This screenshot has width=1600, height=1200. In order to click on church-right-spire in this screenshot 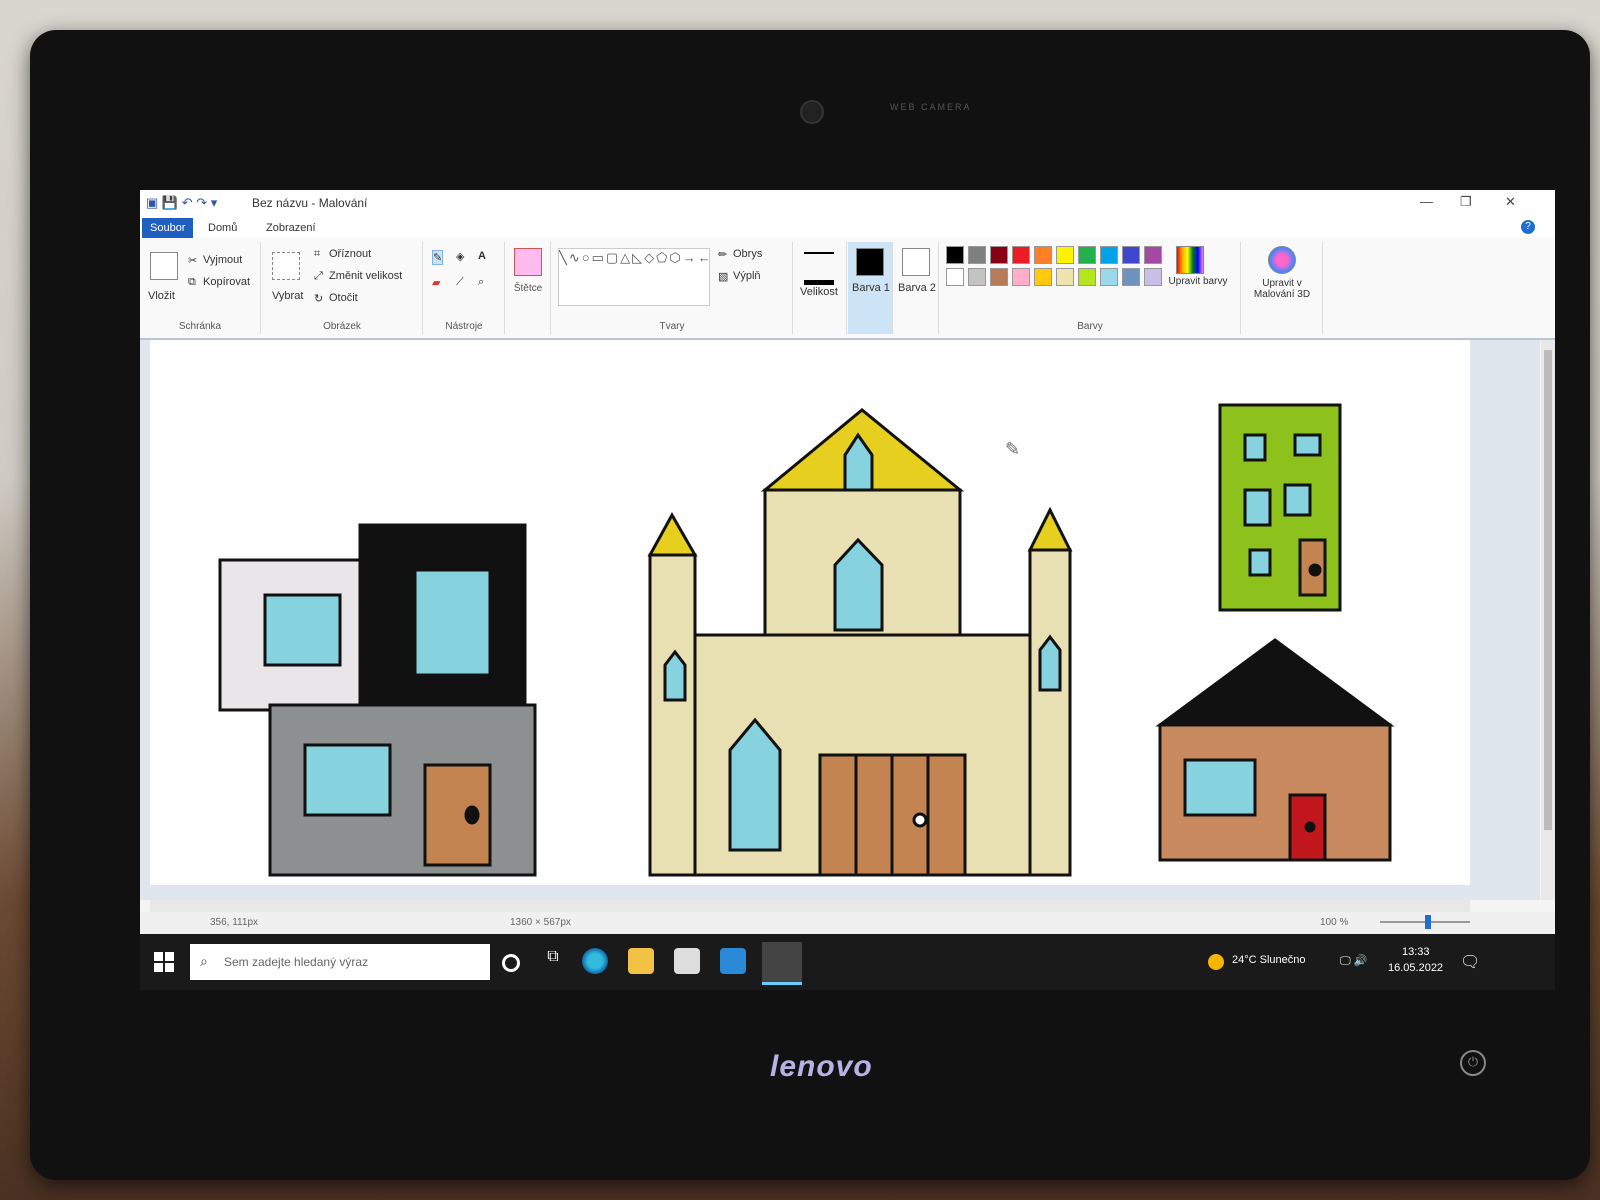, I will do `click(1050, 529)`.